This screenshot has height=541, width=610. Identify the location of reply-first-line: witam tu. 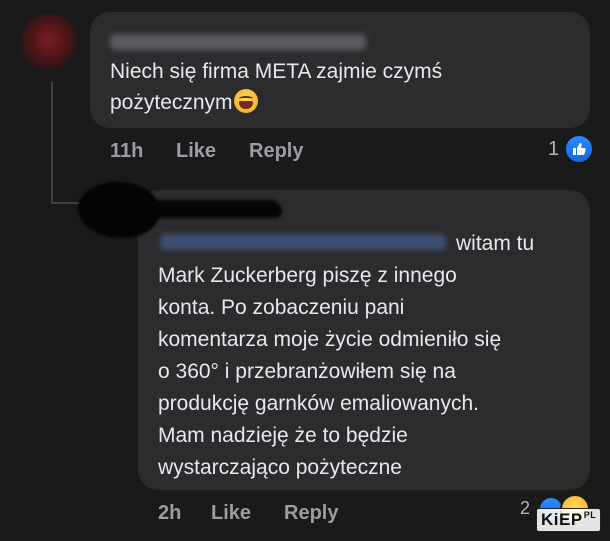
(495, 243).